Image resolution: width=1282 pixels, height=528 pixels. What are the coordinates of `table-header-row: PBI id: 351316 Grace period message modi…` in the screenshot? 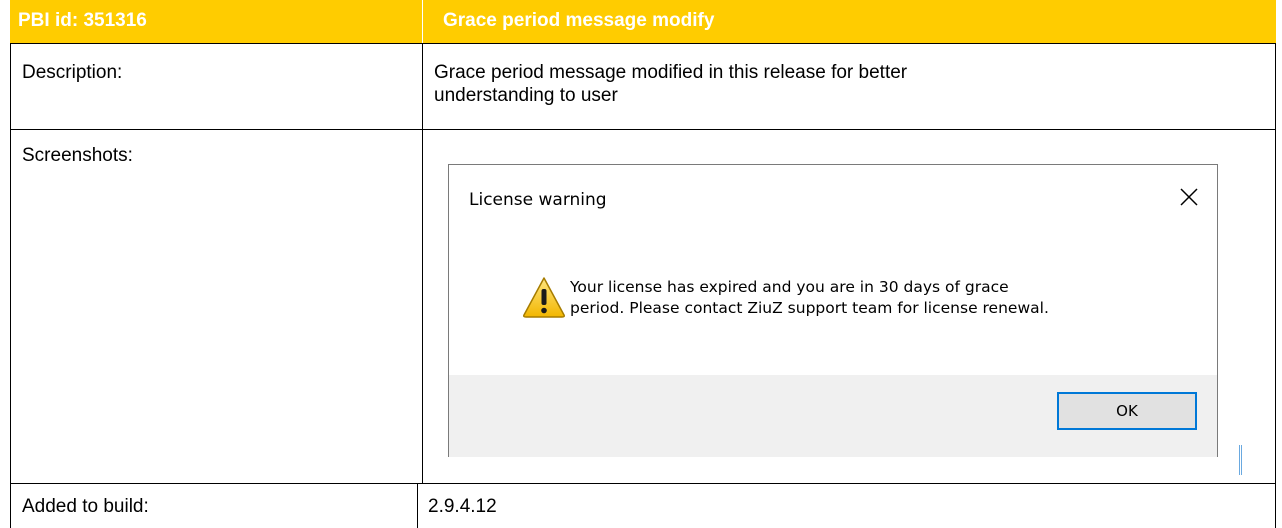 It's located at (643, 21).